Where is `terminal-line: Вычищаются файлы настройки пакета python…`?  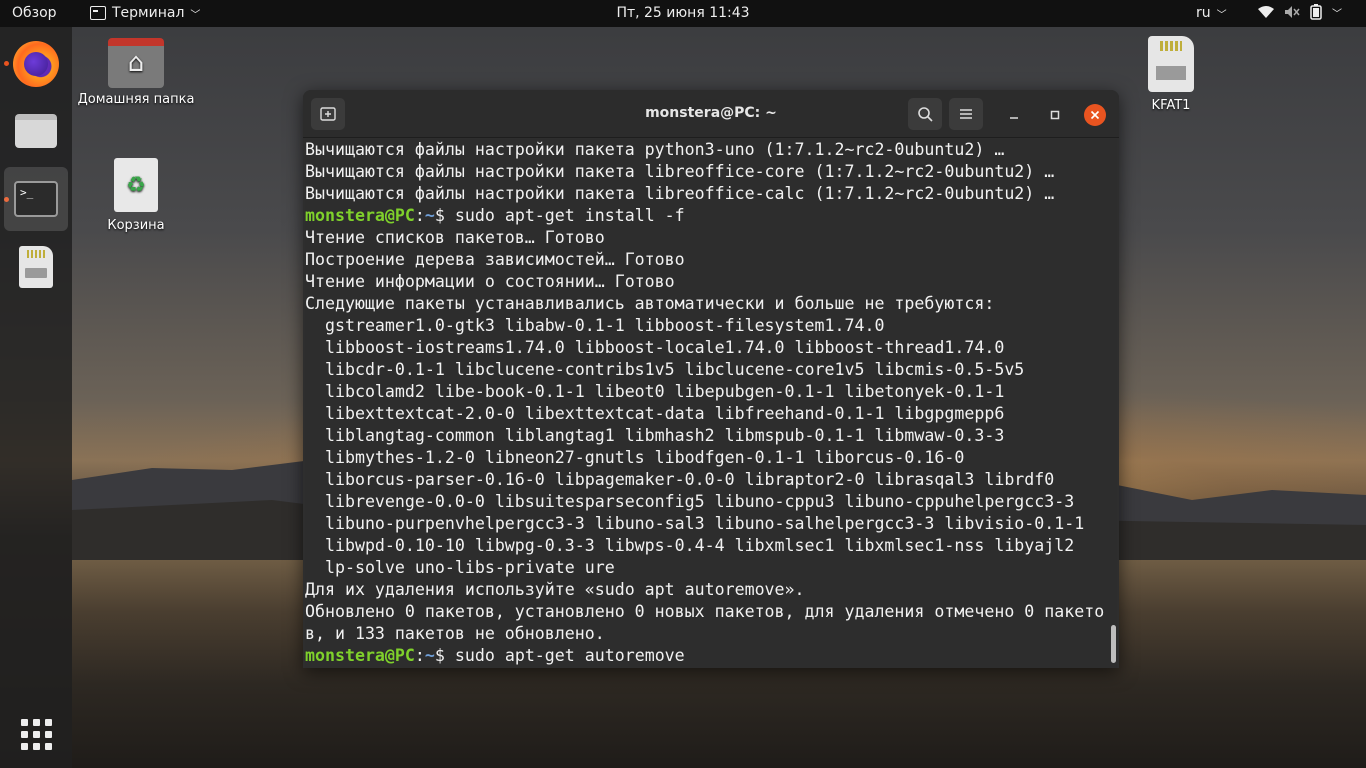 terminal-line: Вычищаются файлы настройки пакета python… is located at coordinates (655, 149).